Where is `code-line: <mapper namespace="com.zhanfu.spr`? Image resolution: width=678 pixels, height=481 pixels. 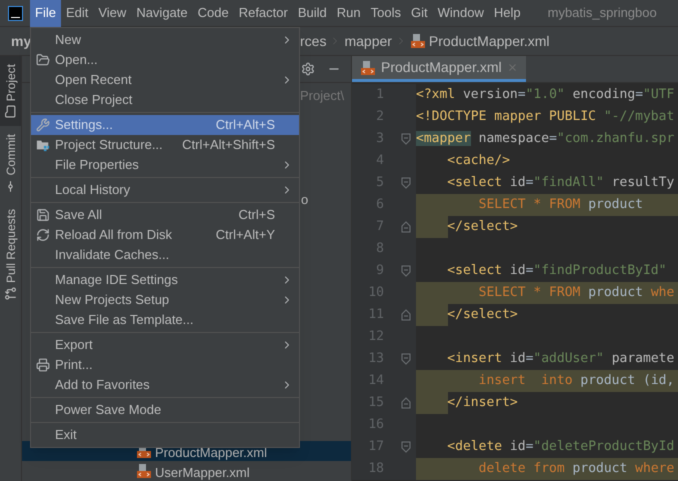
code-line: <mapper namespace="com.zhanfu.spr is located at coordinates (545, 139).